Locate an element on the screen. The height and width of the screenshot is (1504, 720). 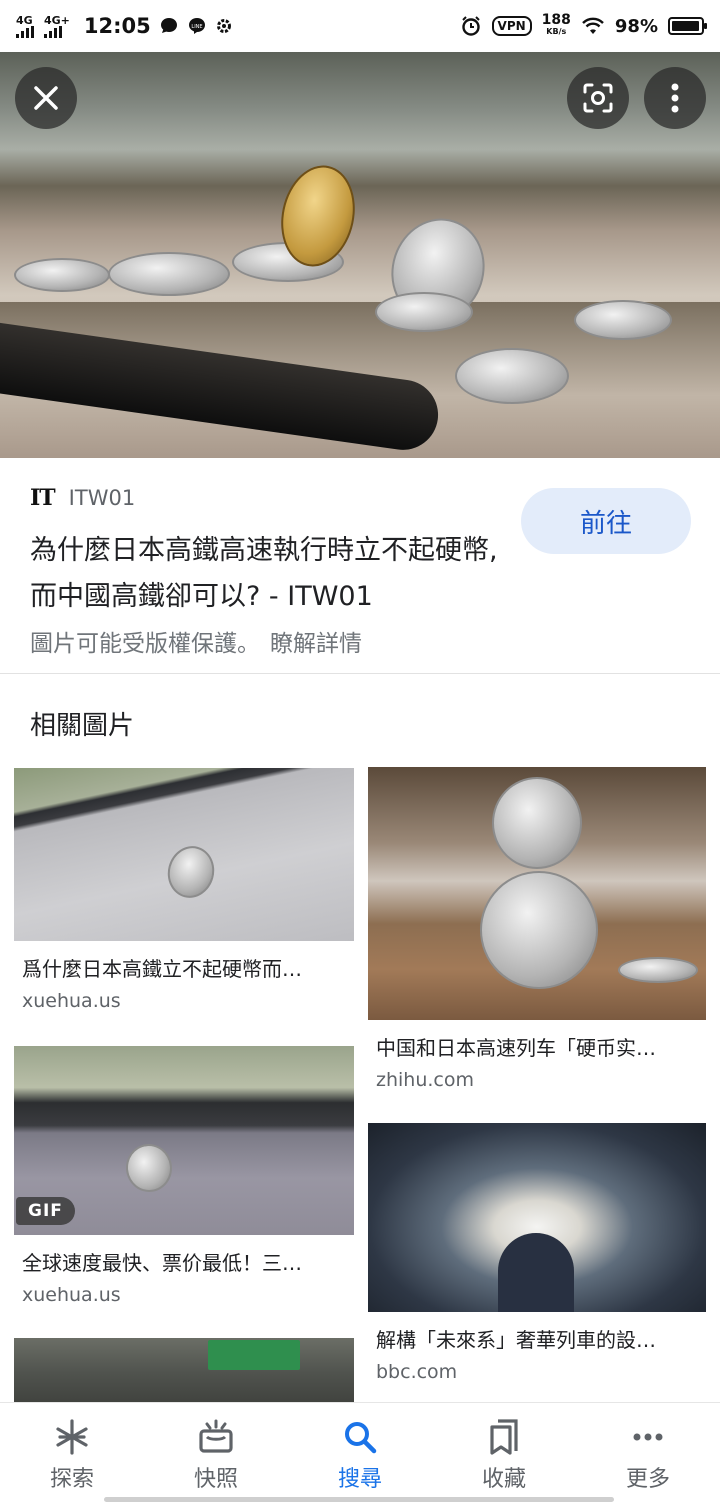
related-images-heading: 相關圖片 is located at coordinates (82, 726).